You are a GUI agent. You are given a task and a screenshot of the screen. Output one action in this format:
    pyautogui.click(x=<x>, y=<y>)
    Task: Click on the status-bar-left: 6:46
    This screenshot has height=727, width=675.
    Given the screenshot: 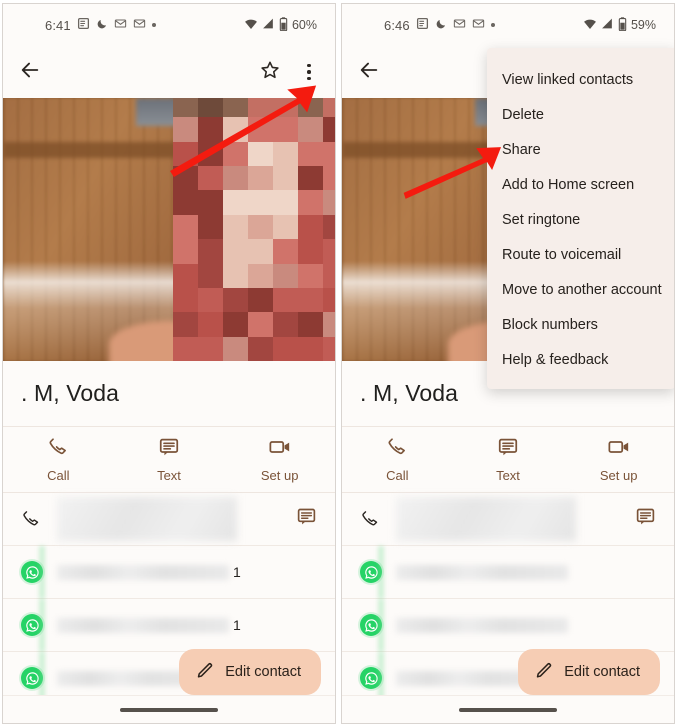 What is the action you would take?
    pyautogui.click(x=425, y=25)
    